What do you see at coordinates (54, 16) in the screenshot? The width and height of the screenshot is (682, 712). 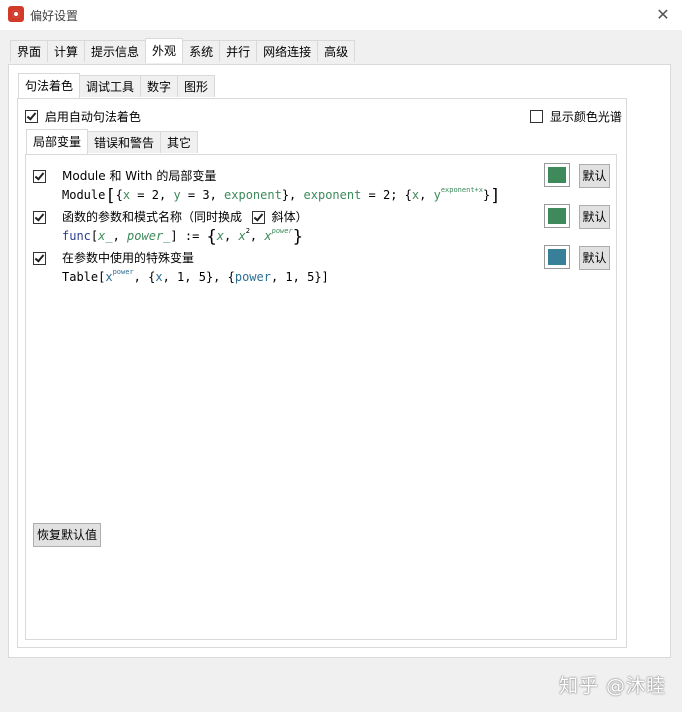 I see `window-title: 偏好设置` at bounding box center [54, 16].